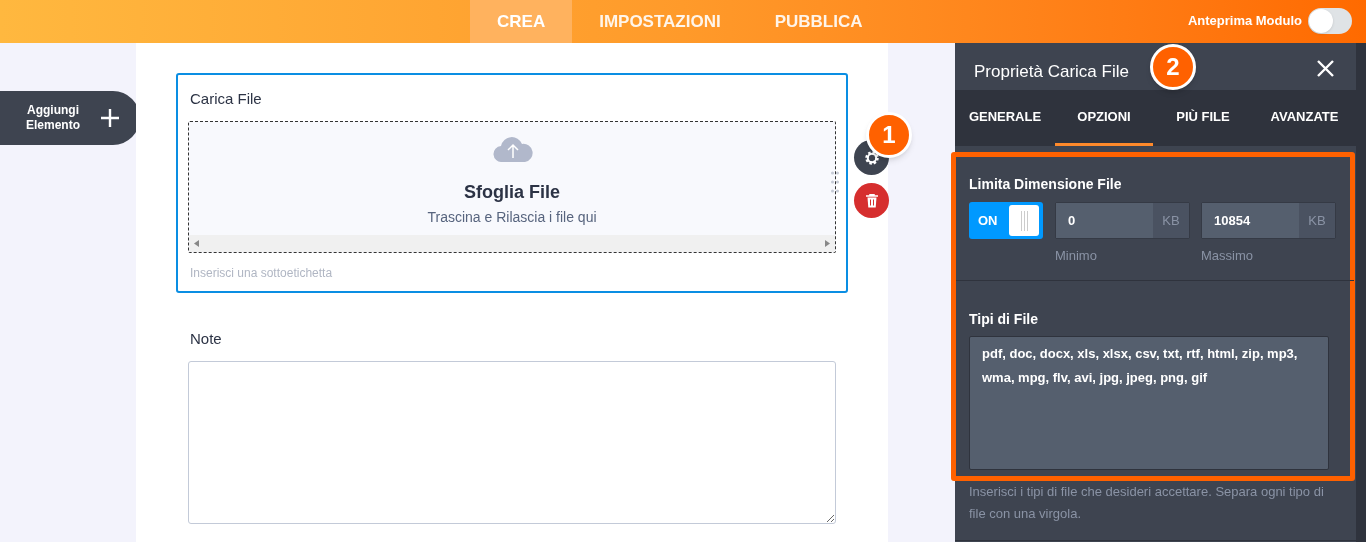 This screenshot has width=1366, height=542. I want to click on plus-icon, so click(110, 118).